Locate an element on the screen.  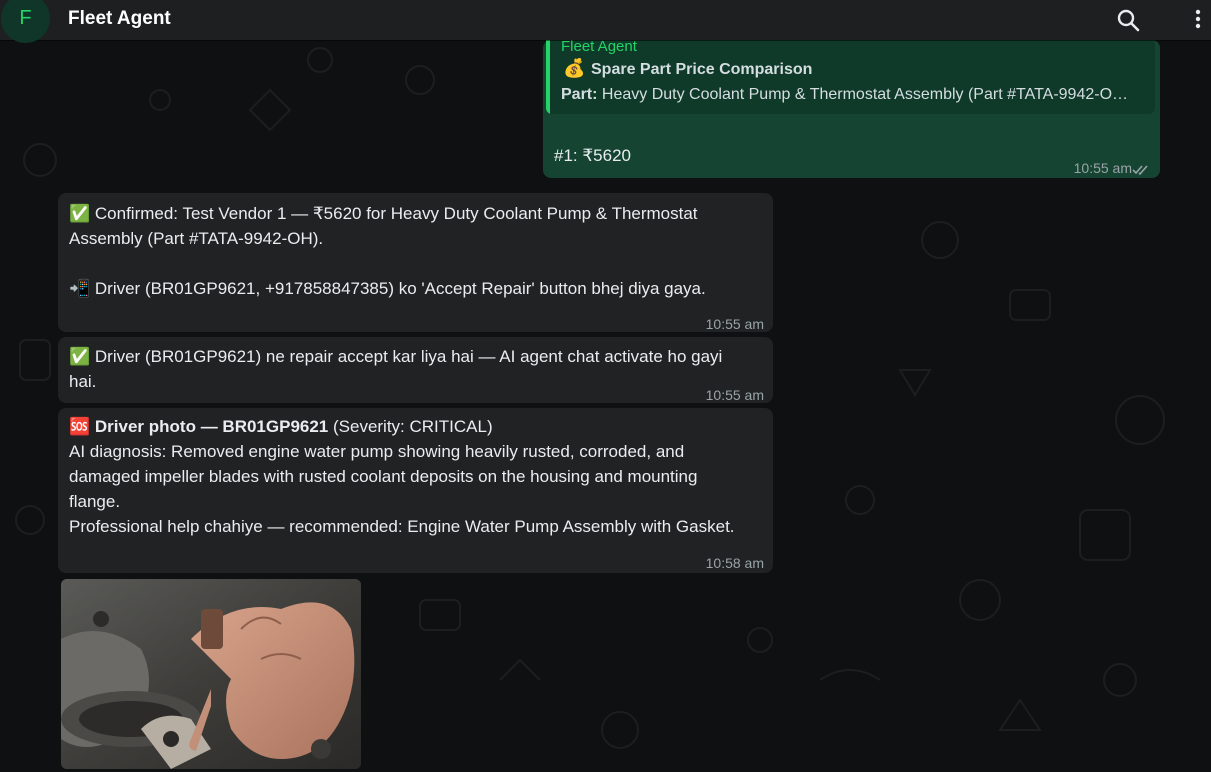
double-check-icon is located at coordinates (1141, 170).